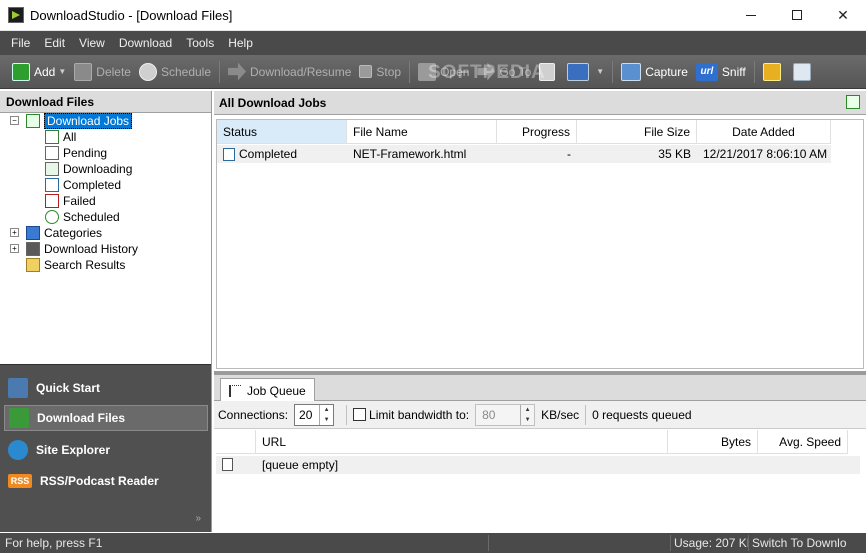 This screenshot has height=553, width=866. Describe the element at coordinates (52, 137) in the screenshot. I see `all-icon` at that location.